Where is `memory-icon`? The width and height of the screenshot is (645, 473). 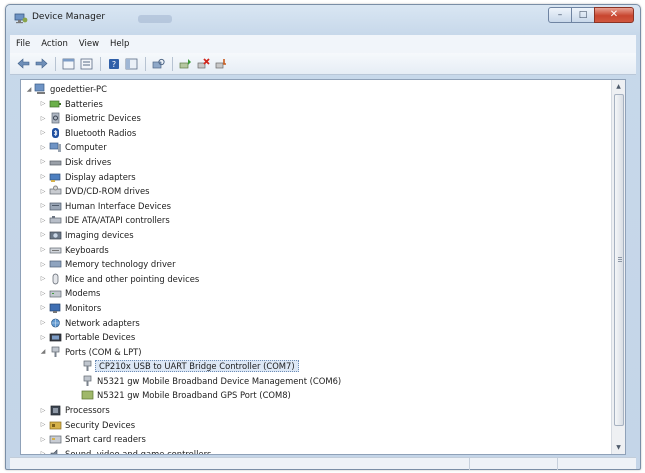 memory-icon is located at coordinates (55, 264).